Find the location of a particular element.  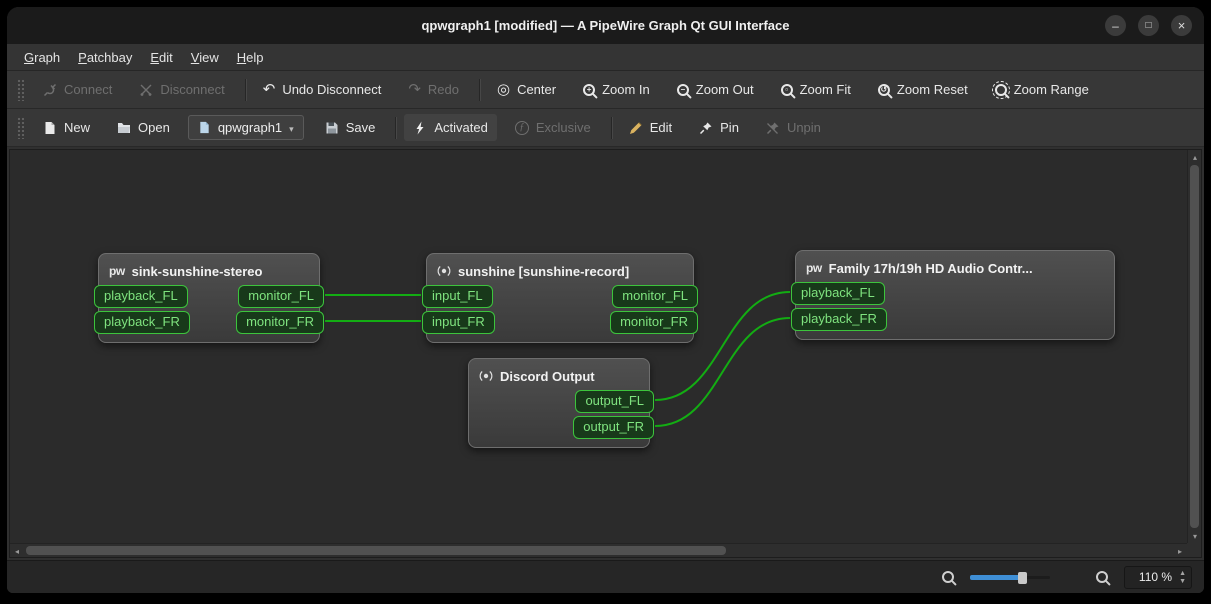

window-controls is located at coordinates (1148, 25).